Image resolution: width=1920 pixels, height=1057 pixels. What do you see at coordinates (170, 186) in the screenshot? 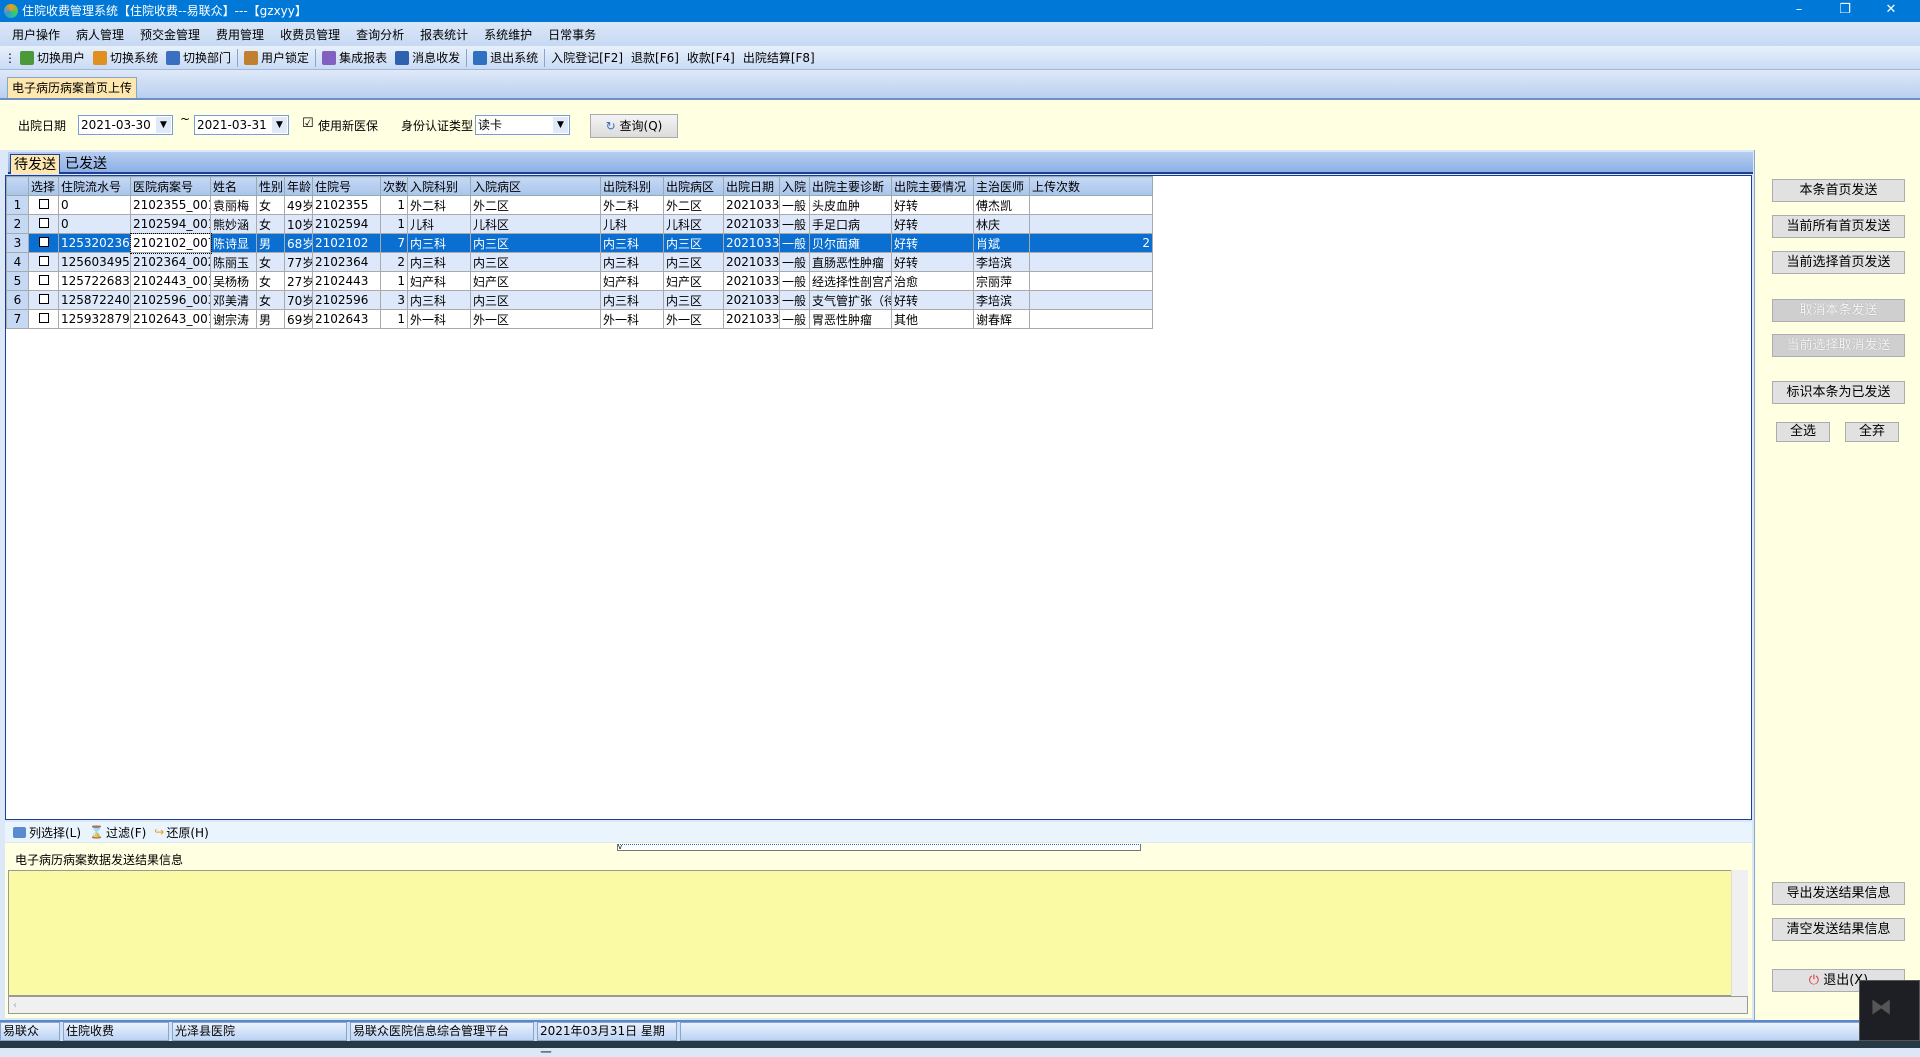
I see `column-header: 医院病案号` at bounding box center [170, 186].